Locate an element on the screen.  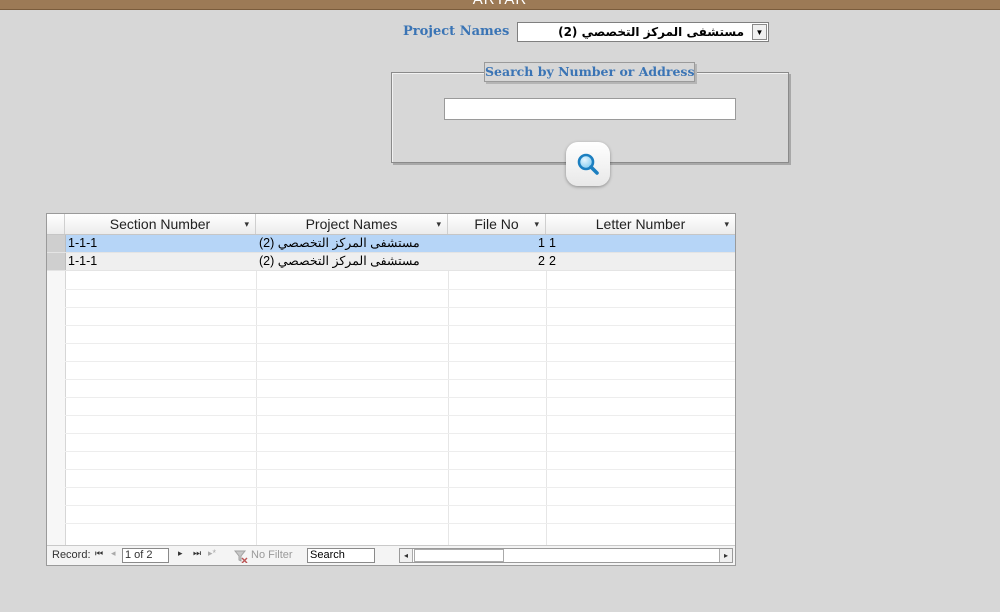
column-label: Project Names is located at coordinates (351, 224).